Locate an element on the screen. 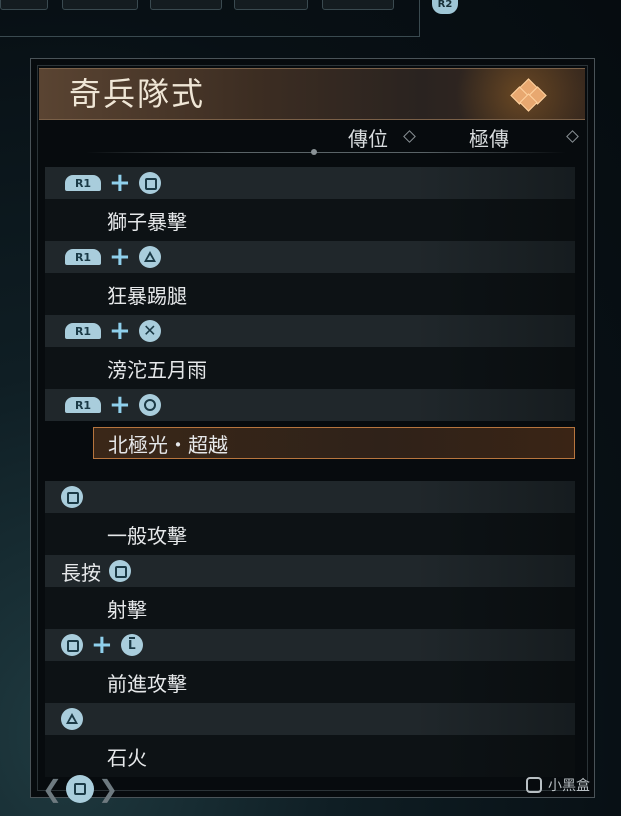  hold-label: 長按 is located at coordinates (81, 572).